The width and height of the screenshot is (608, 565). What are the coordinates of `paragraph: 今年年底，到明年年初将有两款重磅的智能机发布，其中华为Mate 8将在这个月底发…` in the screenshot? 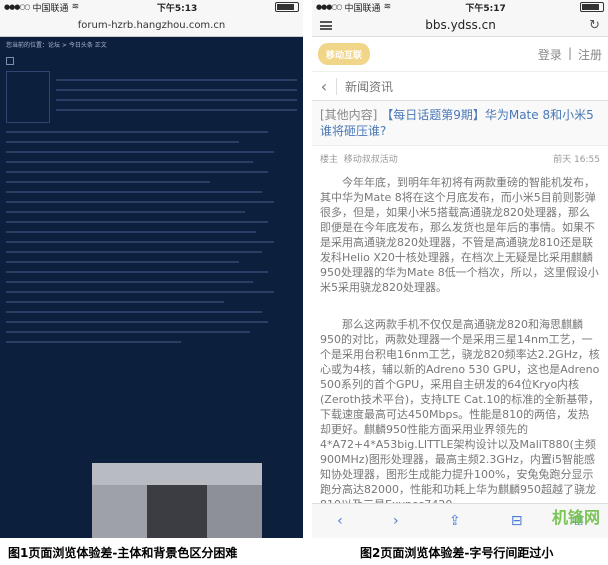 It's located at (459, 235).